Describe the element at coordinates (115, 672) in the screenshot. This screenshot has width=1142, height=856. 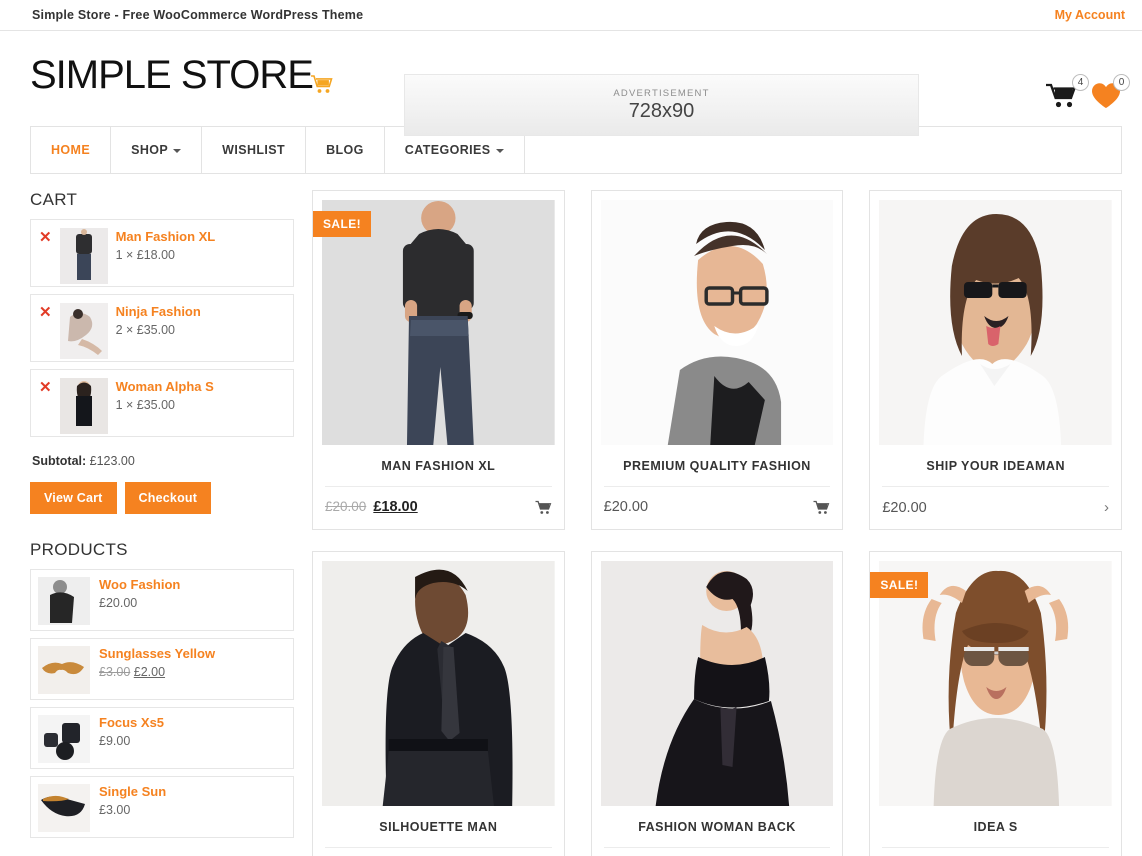
I see `product-old-price: £3.00` at that location.